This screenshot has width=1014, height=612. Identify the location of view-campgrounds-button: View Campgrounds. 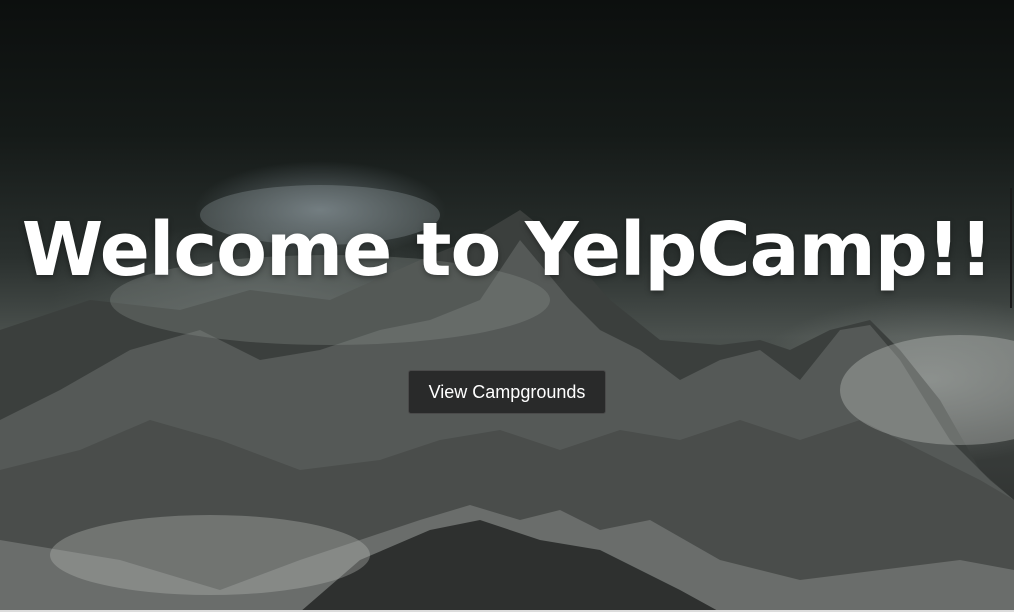
(507, 392).